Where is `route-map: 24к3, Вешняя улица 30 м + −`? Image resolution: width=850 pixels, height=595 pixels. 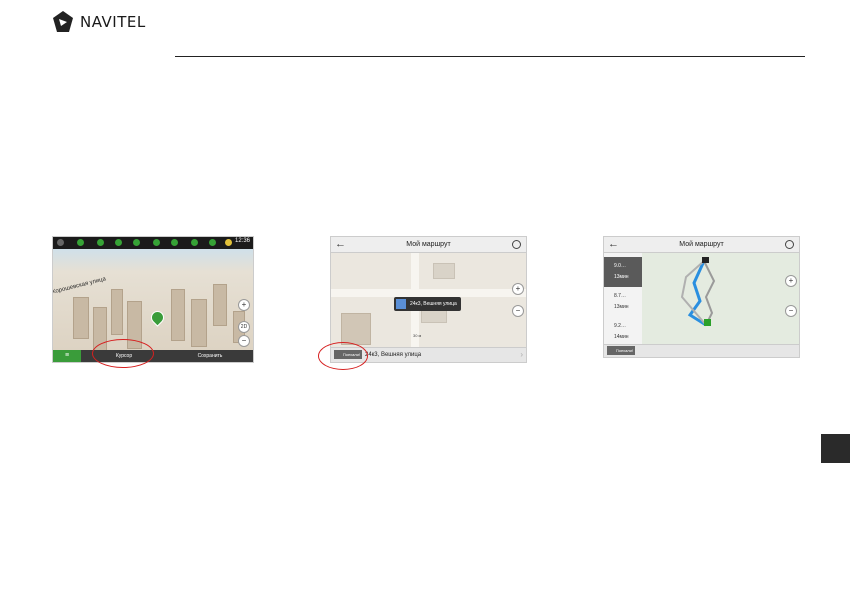
route-map: 24к3, Вешняя улица 30 м + − is located at coordinates (428, 300).